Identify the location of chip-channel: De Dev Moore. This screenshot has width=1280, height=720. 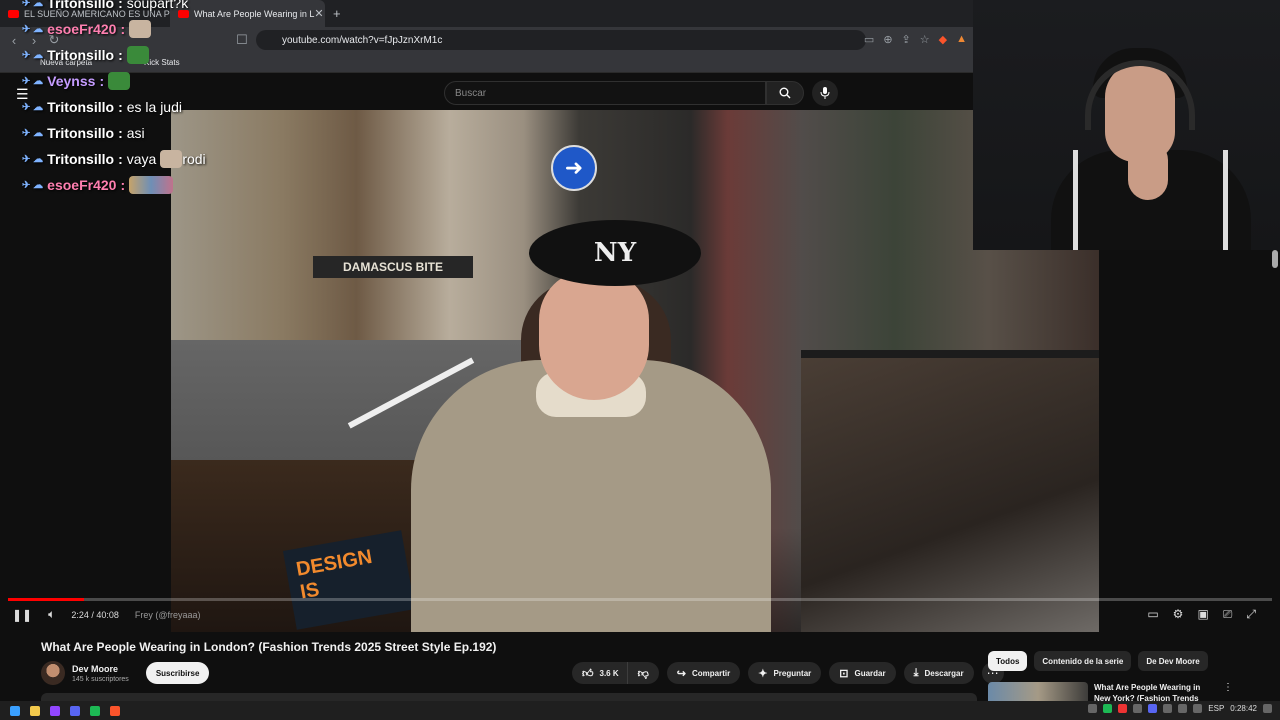
(1173, 661).